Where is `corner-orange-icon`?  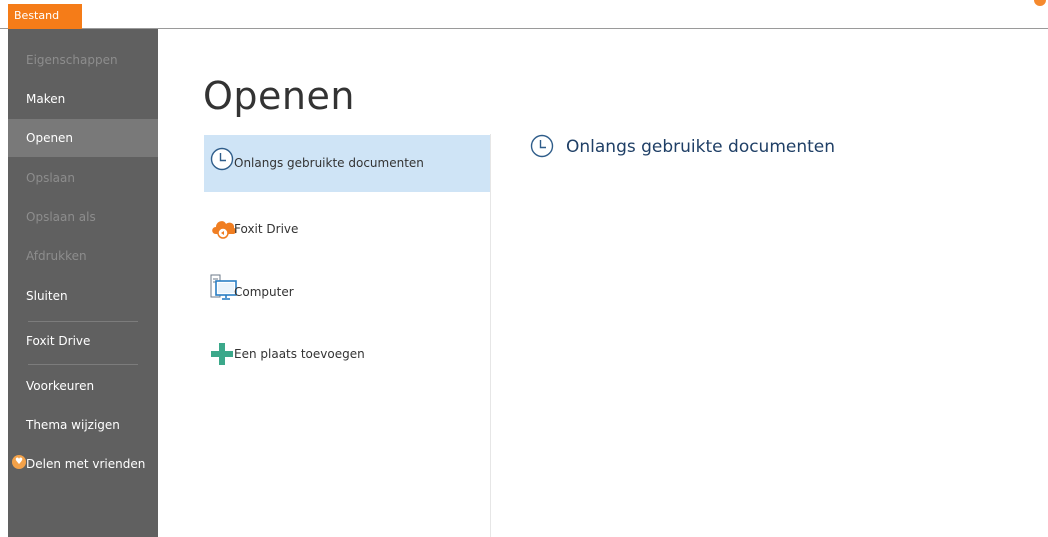
corner-orange-icon is located at coordinates (1040, 3).